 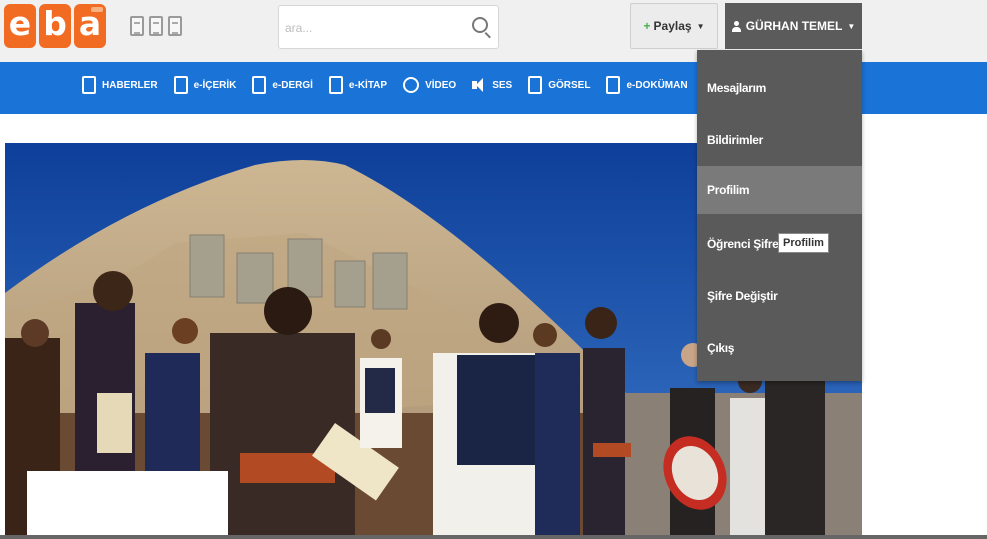 I want to click on magazine-icon, so click(x=259, y=85).